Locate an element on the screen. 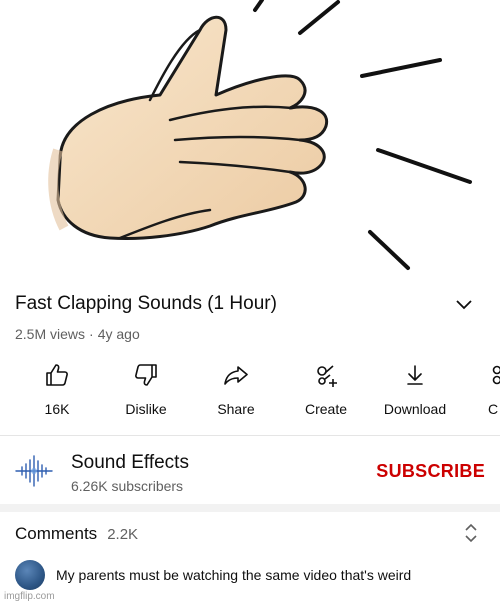 The image size is (500, 605). view-count: 2.5M views is located at coordinates (50, 334).